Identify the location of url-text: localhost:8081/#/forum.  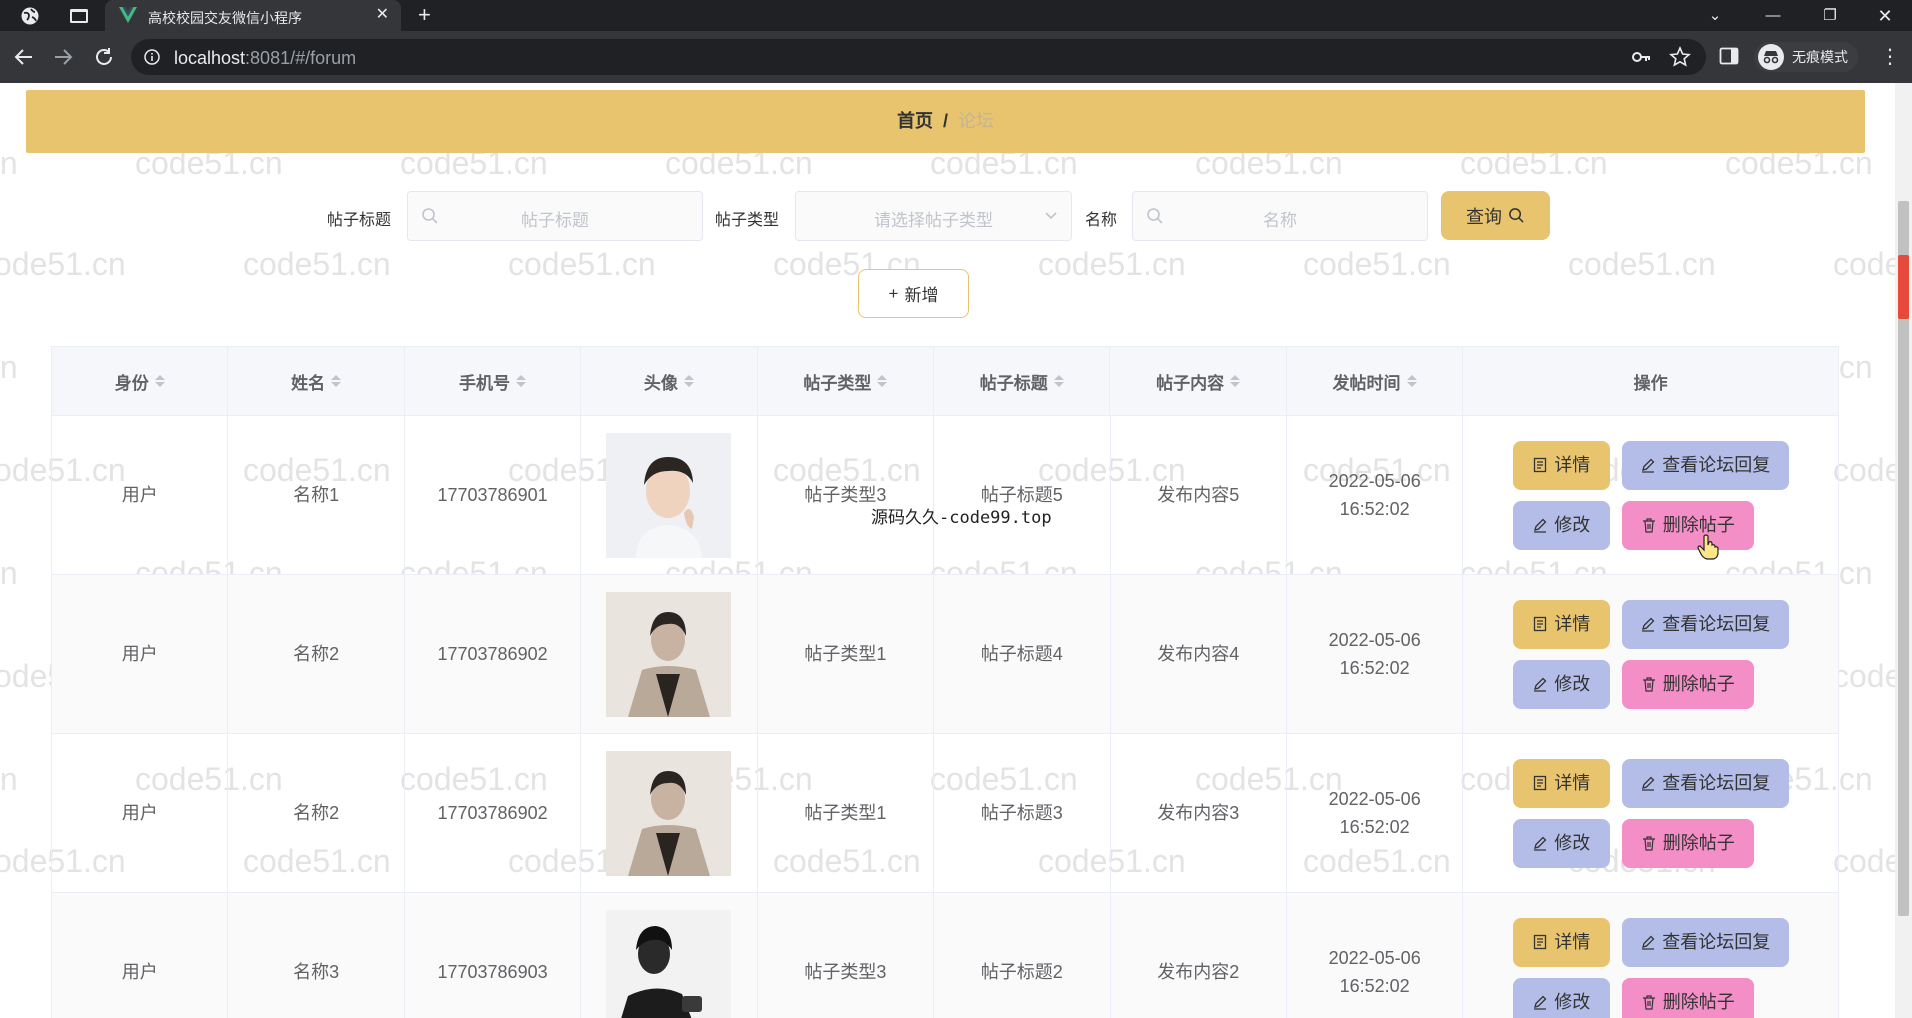
(265, 58).